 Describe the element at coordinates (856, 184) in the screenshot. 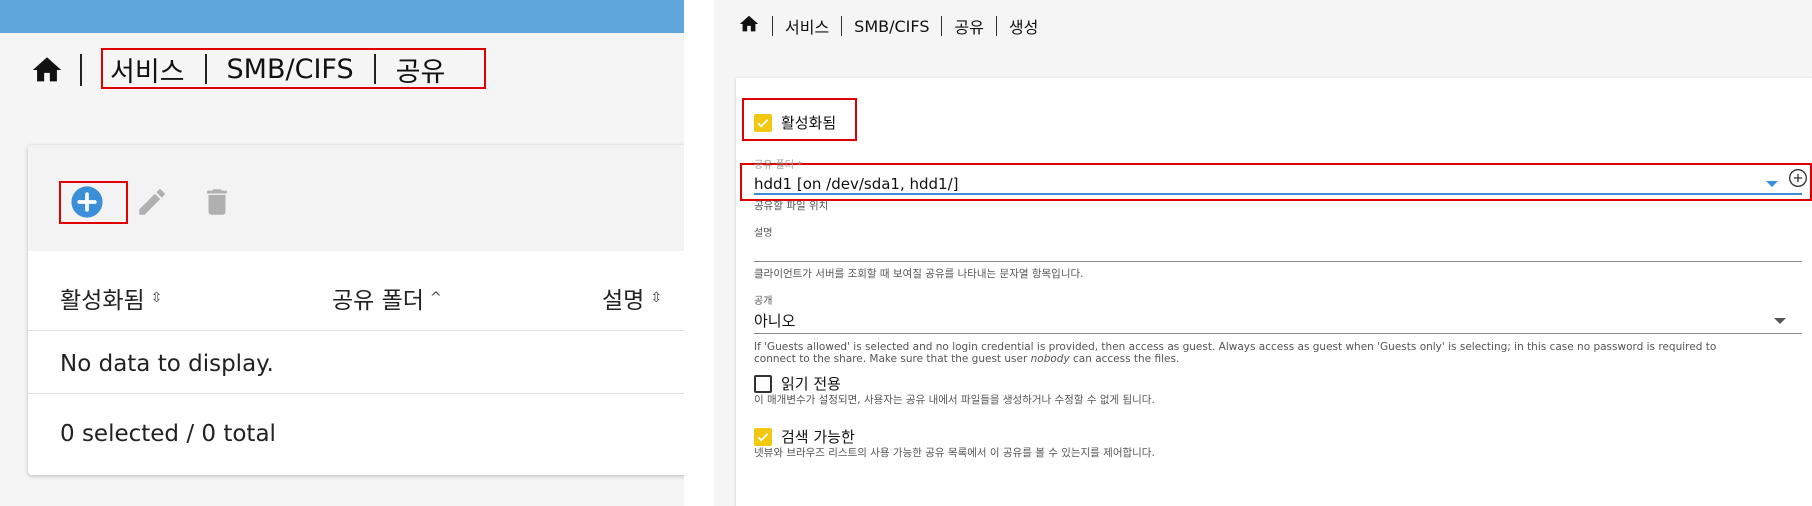

I see `shared-folder-select: hdd1 [on /dev/sda1, hdd1/]` at that location.